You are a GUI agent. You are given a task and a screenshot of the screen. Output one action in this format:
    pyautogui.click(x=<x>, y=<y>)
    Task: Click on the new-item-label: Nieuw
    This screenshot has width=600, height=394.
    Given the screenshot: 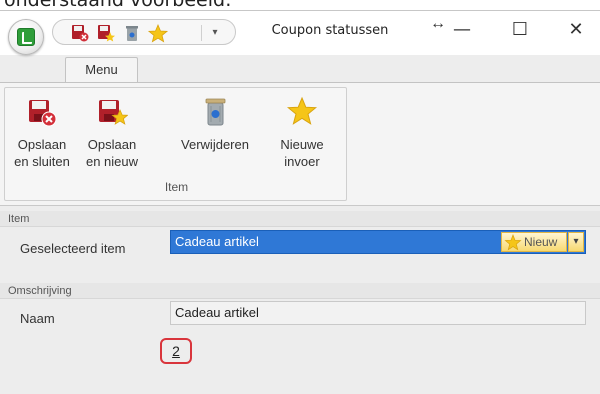 What is the action you would take?
    pyautogui.click(x=541, y=242)
    